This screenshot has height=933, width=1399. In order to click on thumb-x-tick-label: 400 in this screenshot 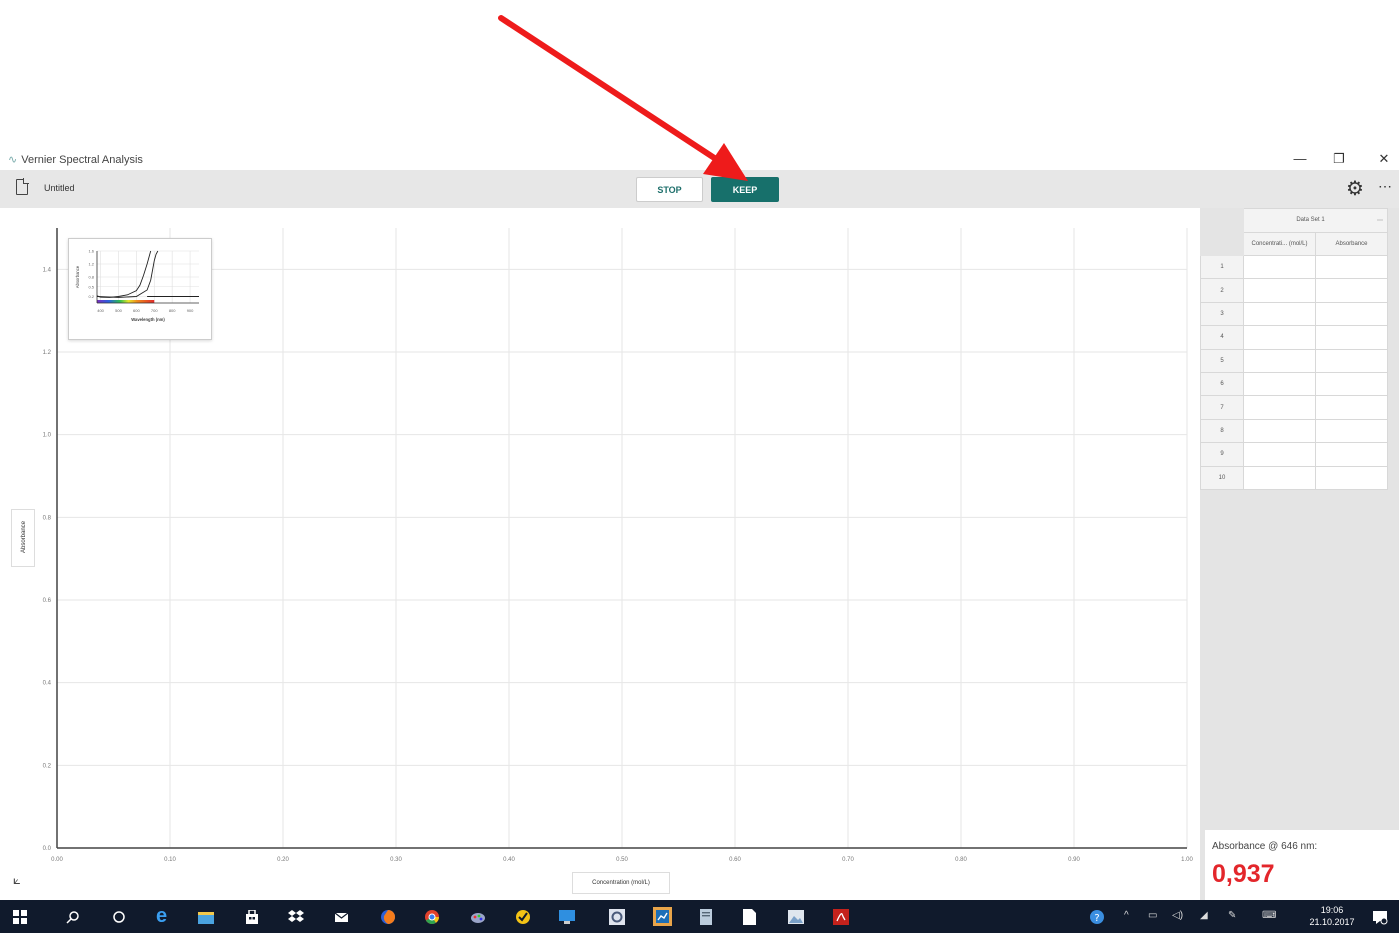, I will do `click(100, 310)`.